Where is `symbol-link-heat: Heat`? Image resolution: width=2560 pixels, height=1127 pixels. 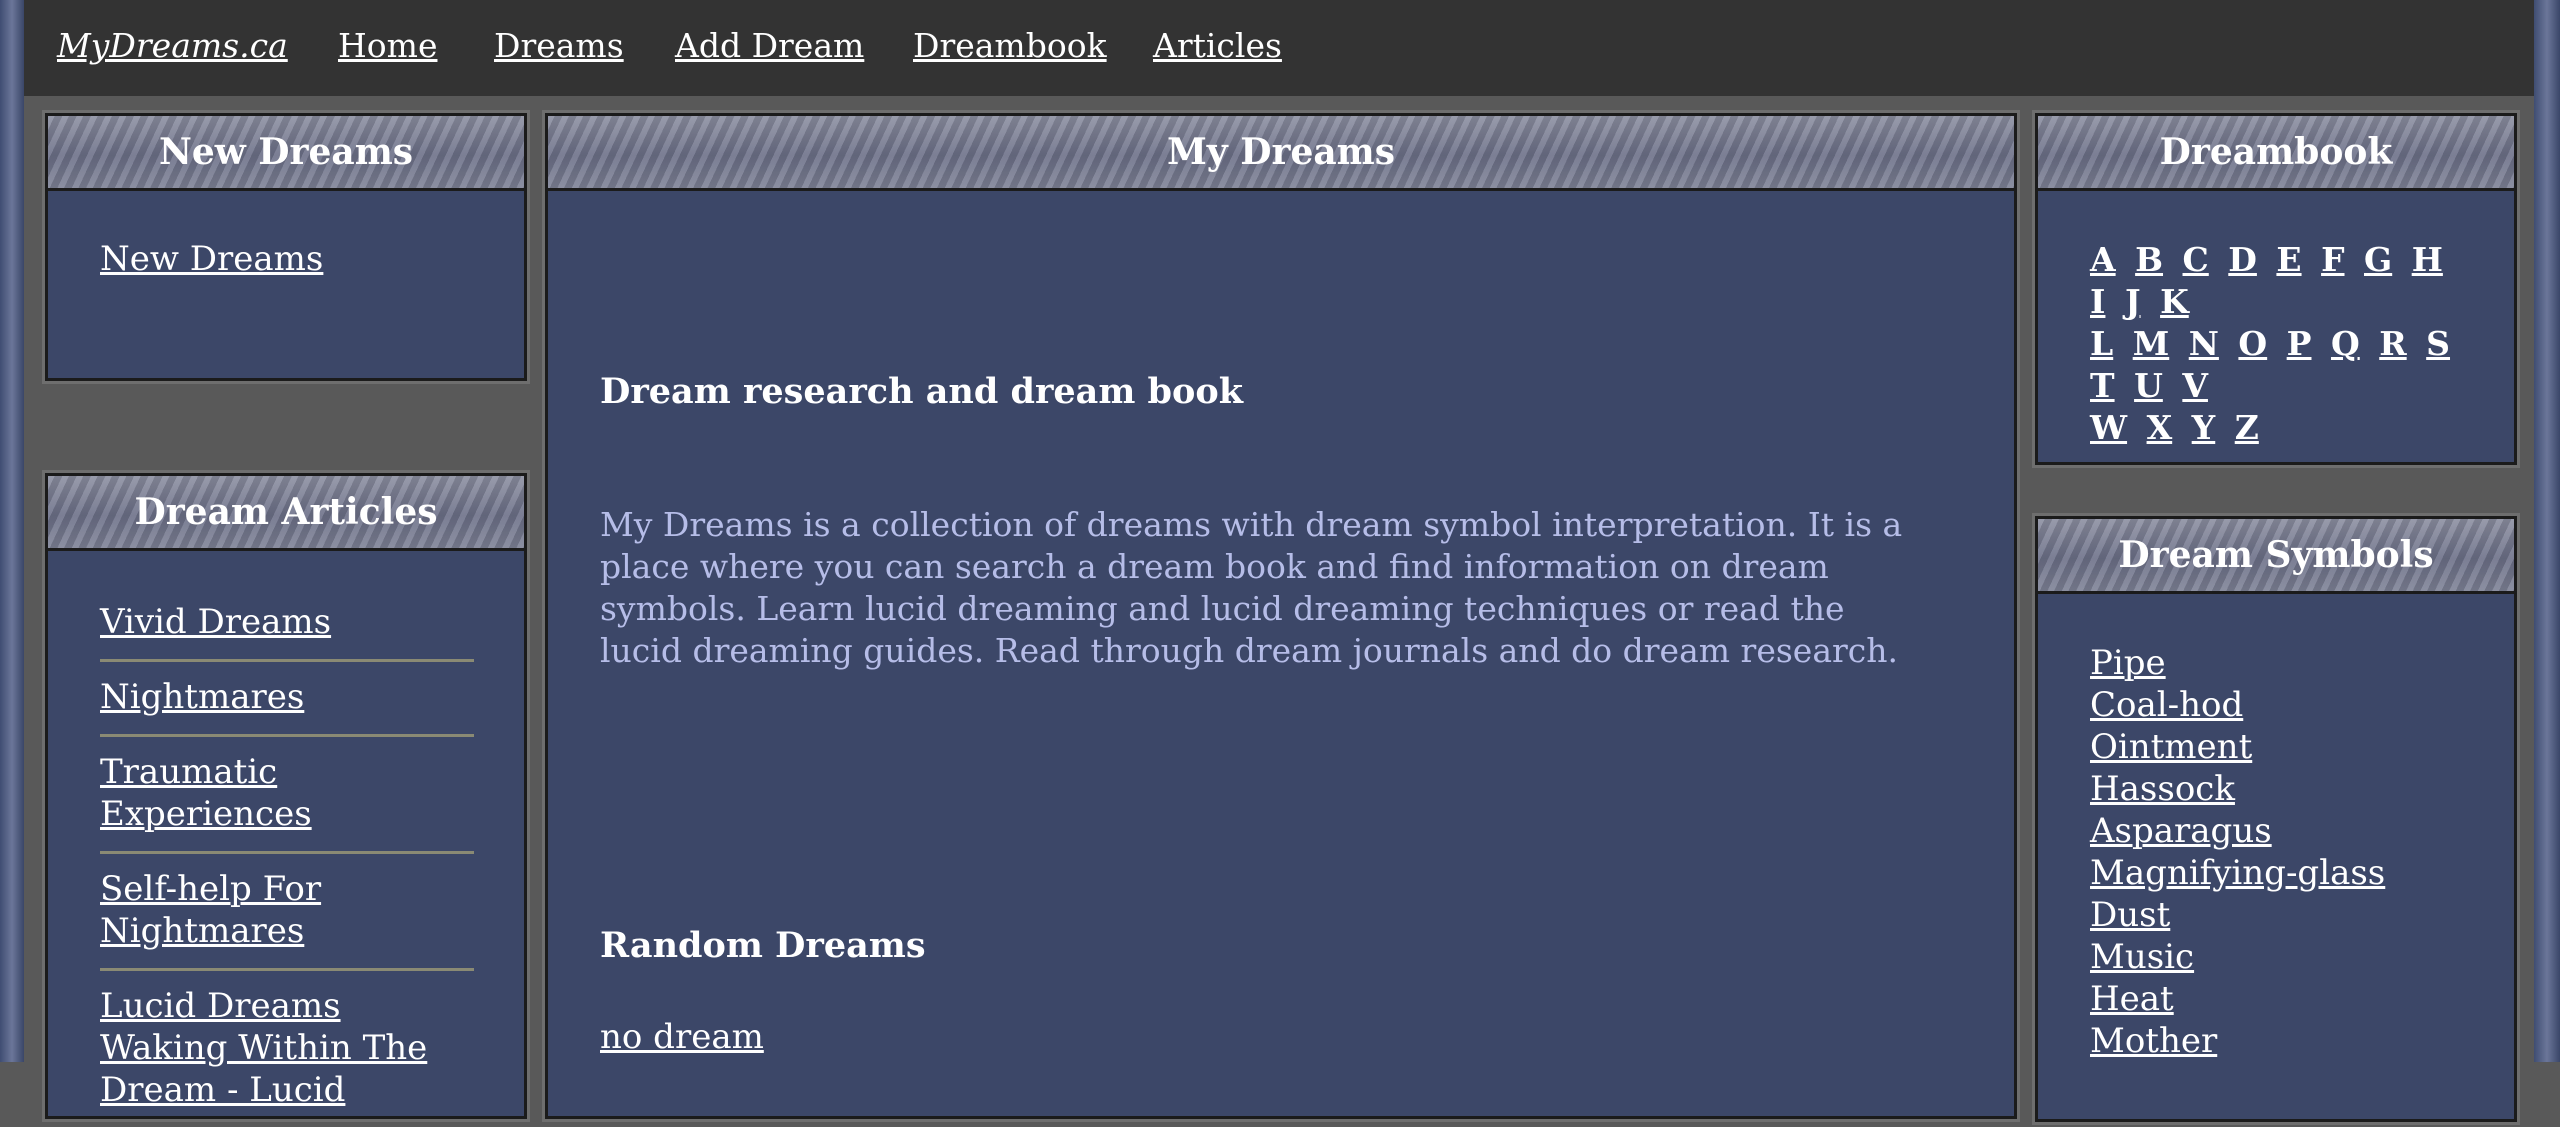
symbol-link-heat: Heat is located at coordinates (2132, 999).